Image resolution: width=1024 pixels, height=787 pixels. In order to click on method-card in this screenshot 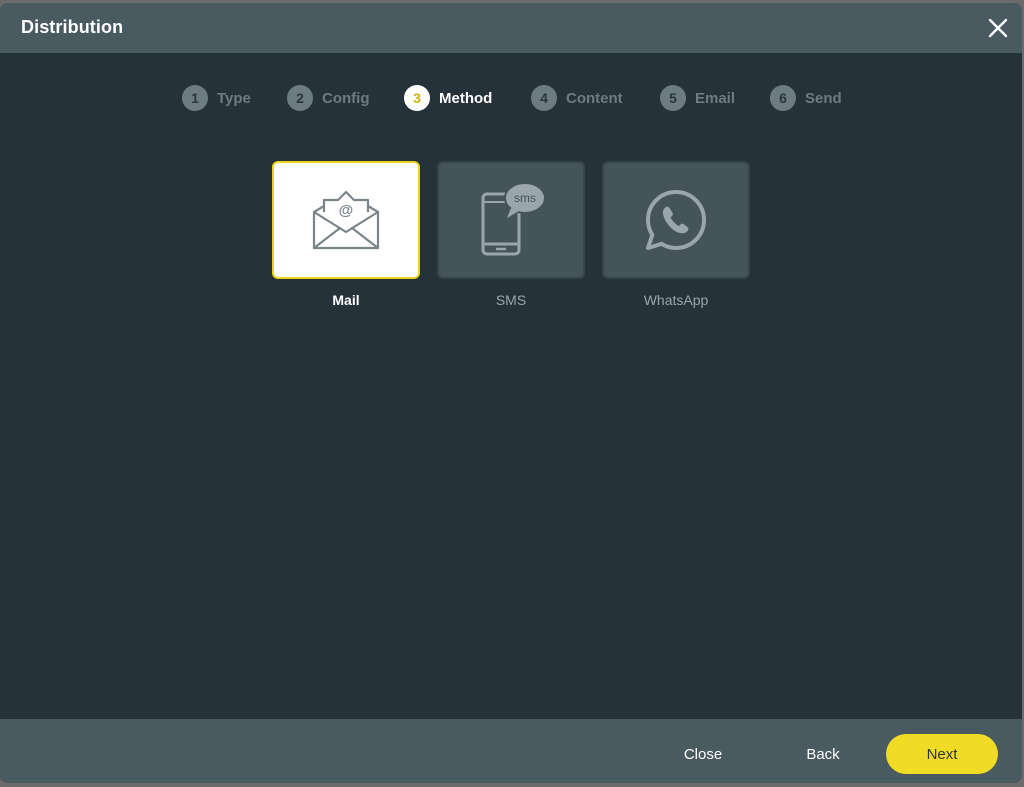, I will do `click(676, 220)`.